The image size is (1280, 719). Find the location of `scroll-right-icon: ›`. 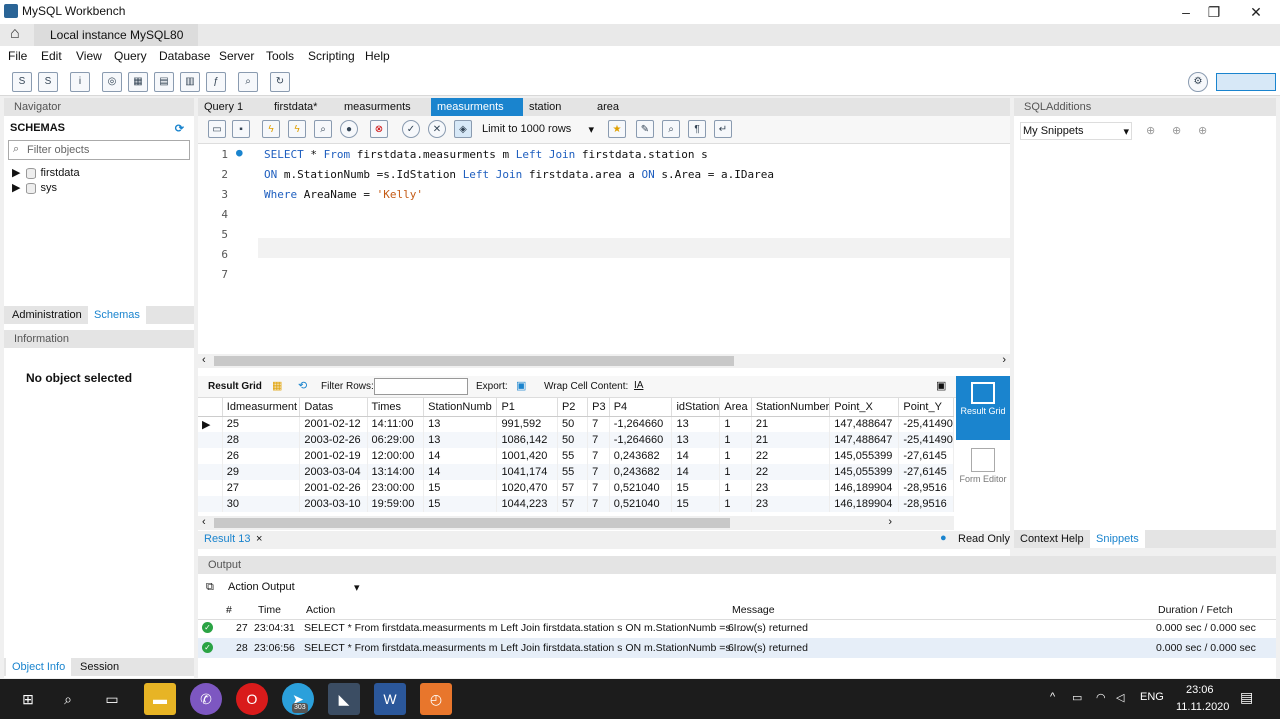

scroll-right-icon: › is located at coordinates (1004, 360).